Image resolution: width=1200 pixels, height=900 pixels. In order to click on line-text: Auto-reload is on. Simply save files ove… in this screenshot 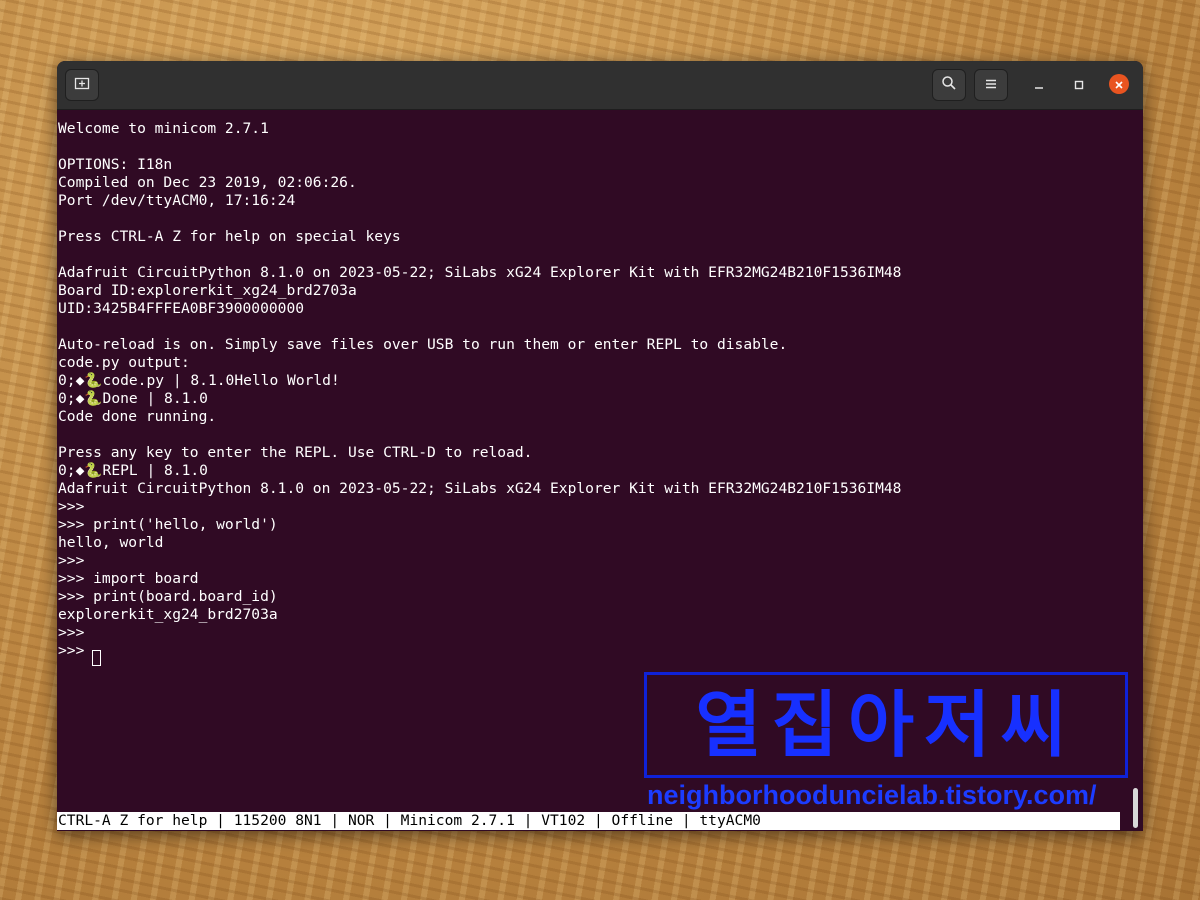, I will do `click(423, 344)`.